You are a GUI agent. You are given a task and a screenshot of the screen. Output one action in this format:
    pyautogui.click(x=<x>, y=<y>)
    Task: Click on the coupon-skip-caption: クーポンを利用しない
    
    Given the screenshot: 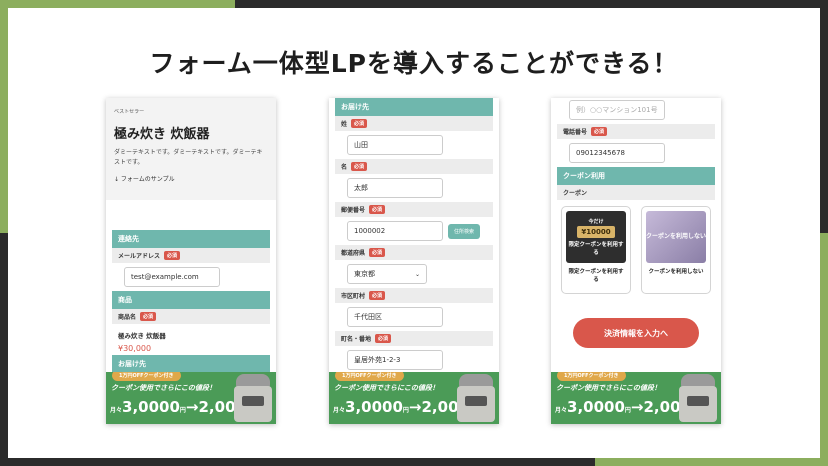 What is the action you would take?
    pyautogui.click(x=676, y=272)
    